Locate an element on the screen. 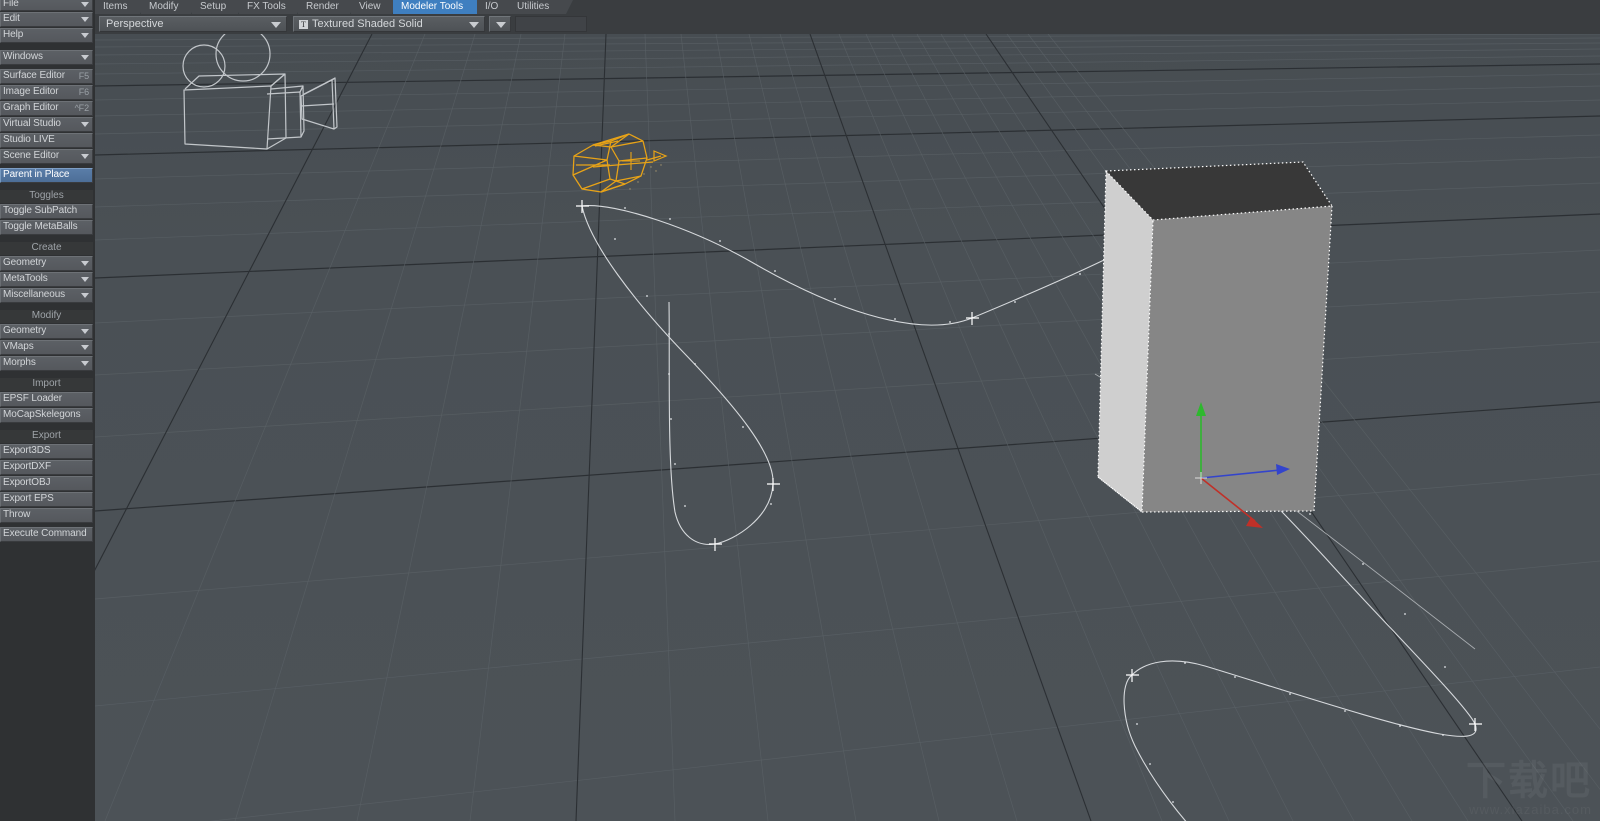  button-export-obj-label: ExportOBJ is located at coordinates (27, 482).